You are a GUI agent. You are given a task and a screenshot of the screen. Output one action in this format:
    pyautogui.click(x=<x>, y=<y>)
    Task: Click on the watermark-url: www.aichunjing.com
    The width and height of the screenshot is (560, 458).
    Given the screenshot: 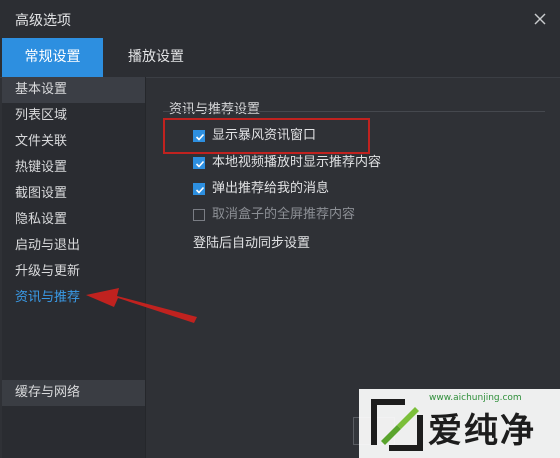 What is the action you would take?
    pyautogui.click(x=475, y=398)
    